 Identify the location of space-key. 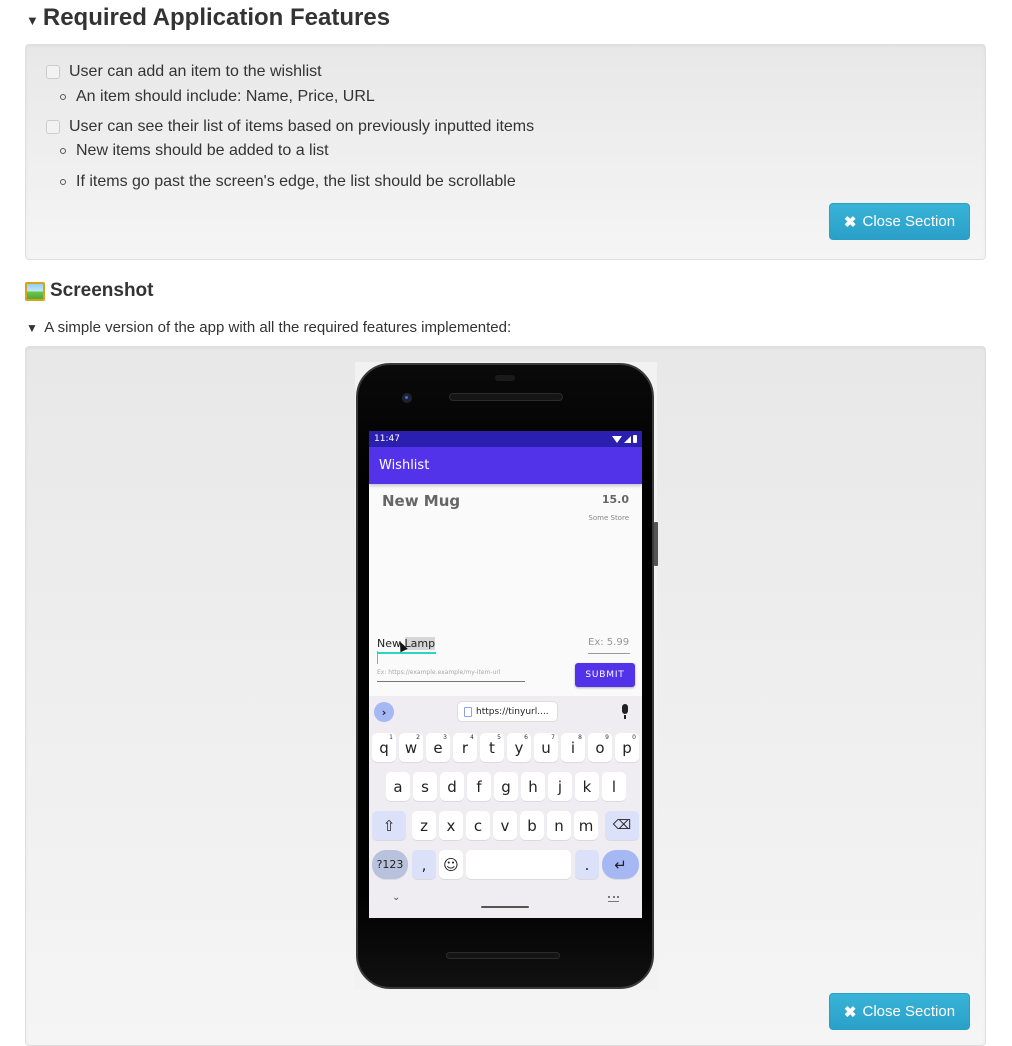
(518, 864).